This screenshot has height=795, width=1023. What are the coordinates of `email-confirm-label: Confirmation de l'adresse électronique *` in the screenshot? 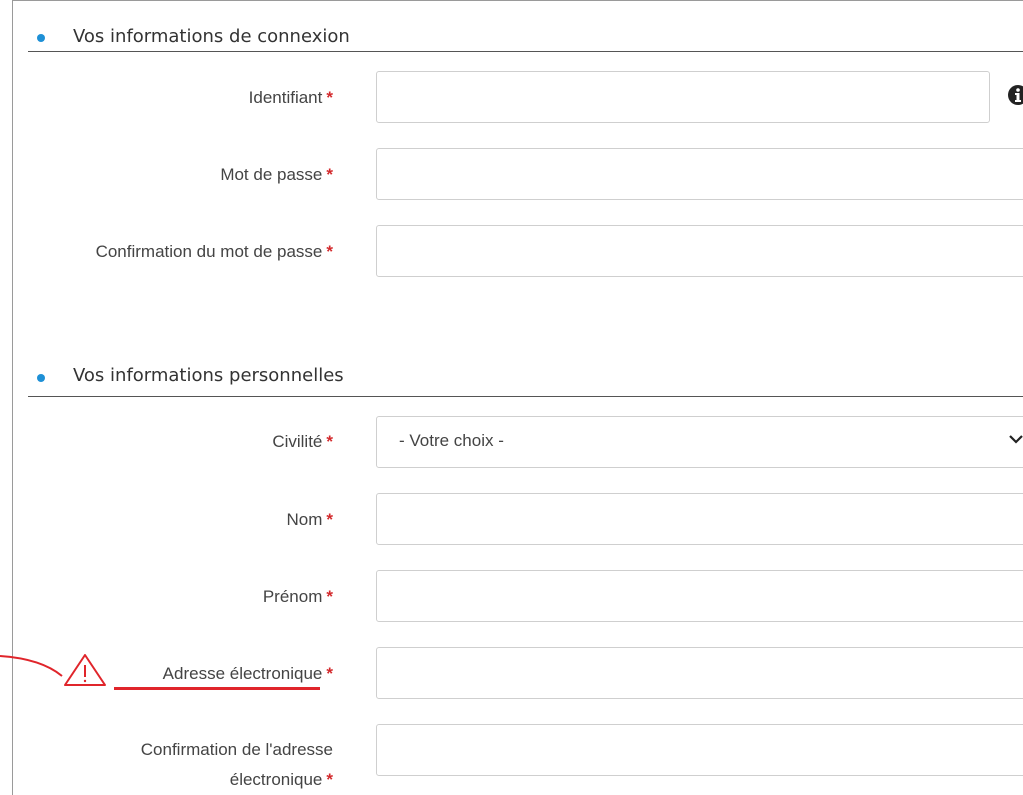 It's located at (237, 765).